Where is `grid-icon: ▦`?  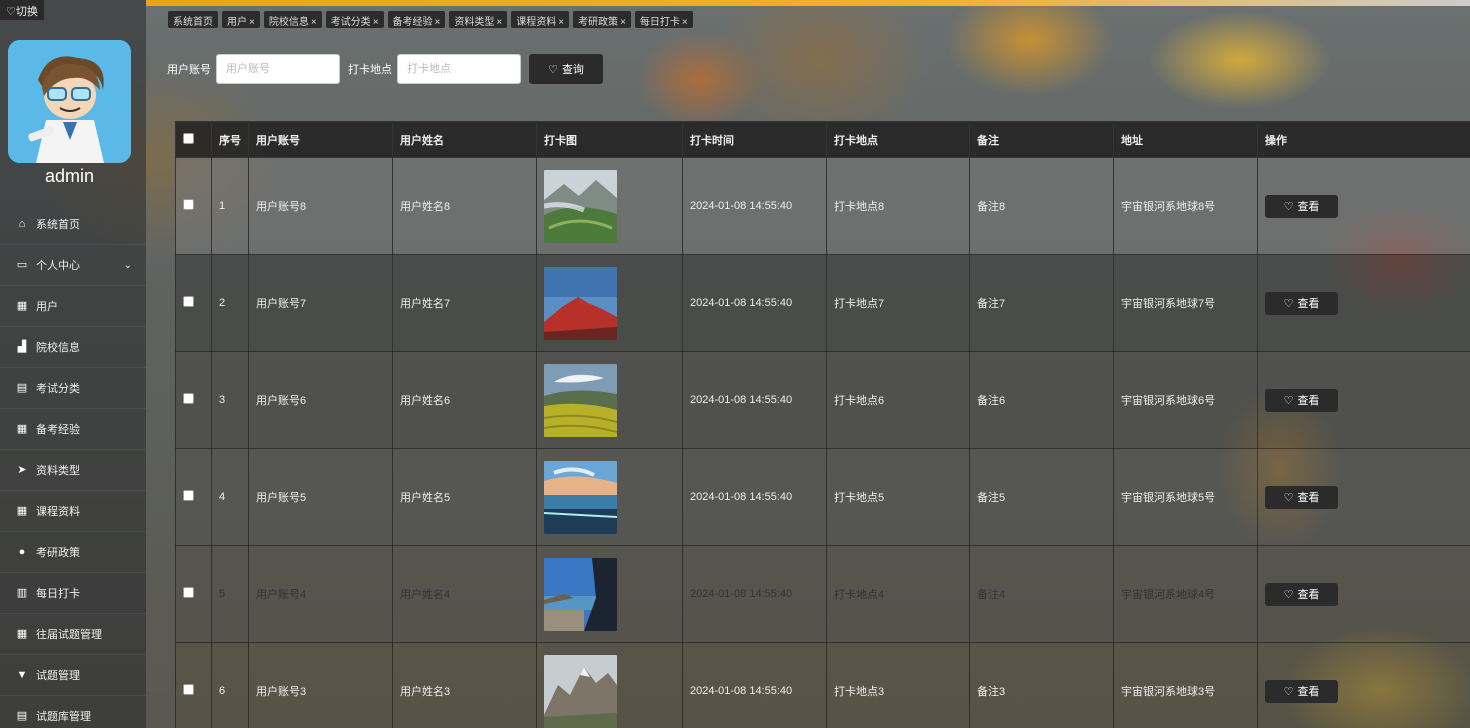 grid-icon: ▦ is located at coordinates (22, 306).